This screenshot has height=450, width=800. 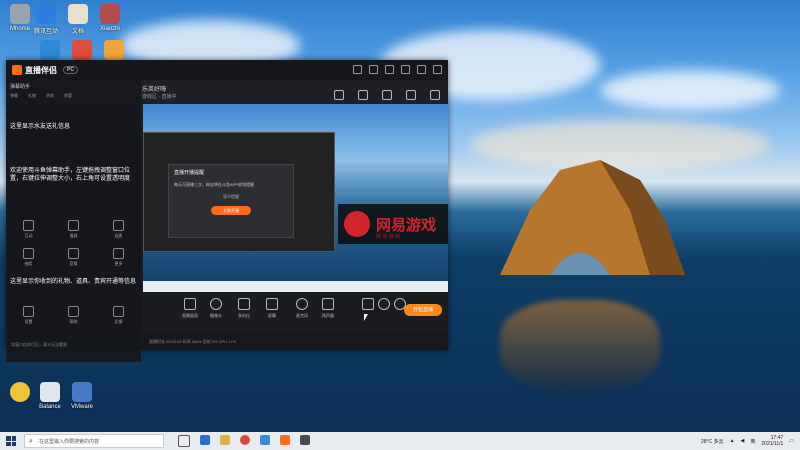 What do you see at coordinates (437, 69) in the screenshot?
I see `close-icon` at bounding box center [437, 69].